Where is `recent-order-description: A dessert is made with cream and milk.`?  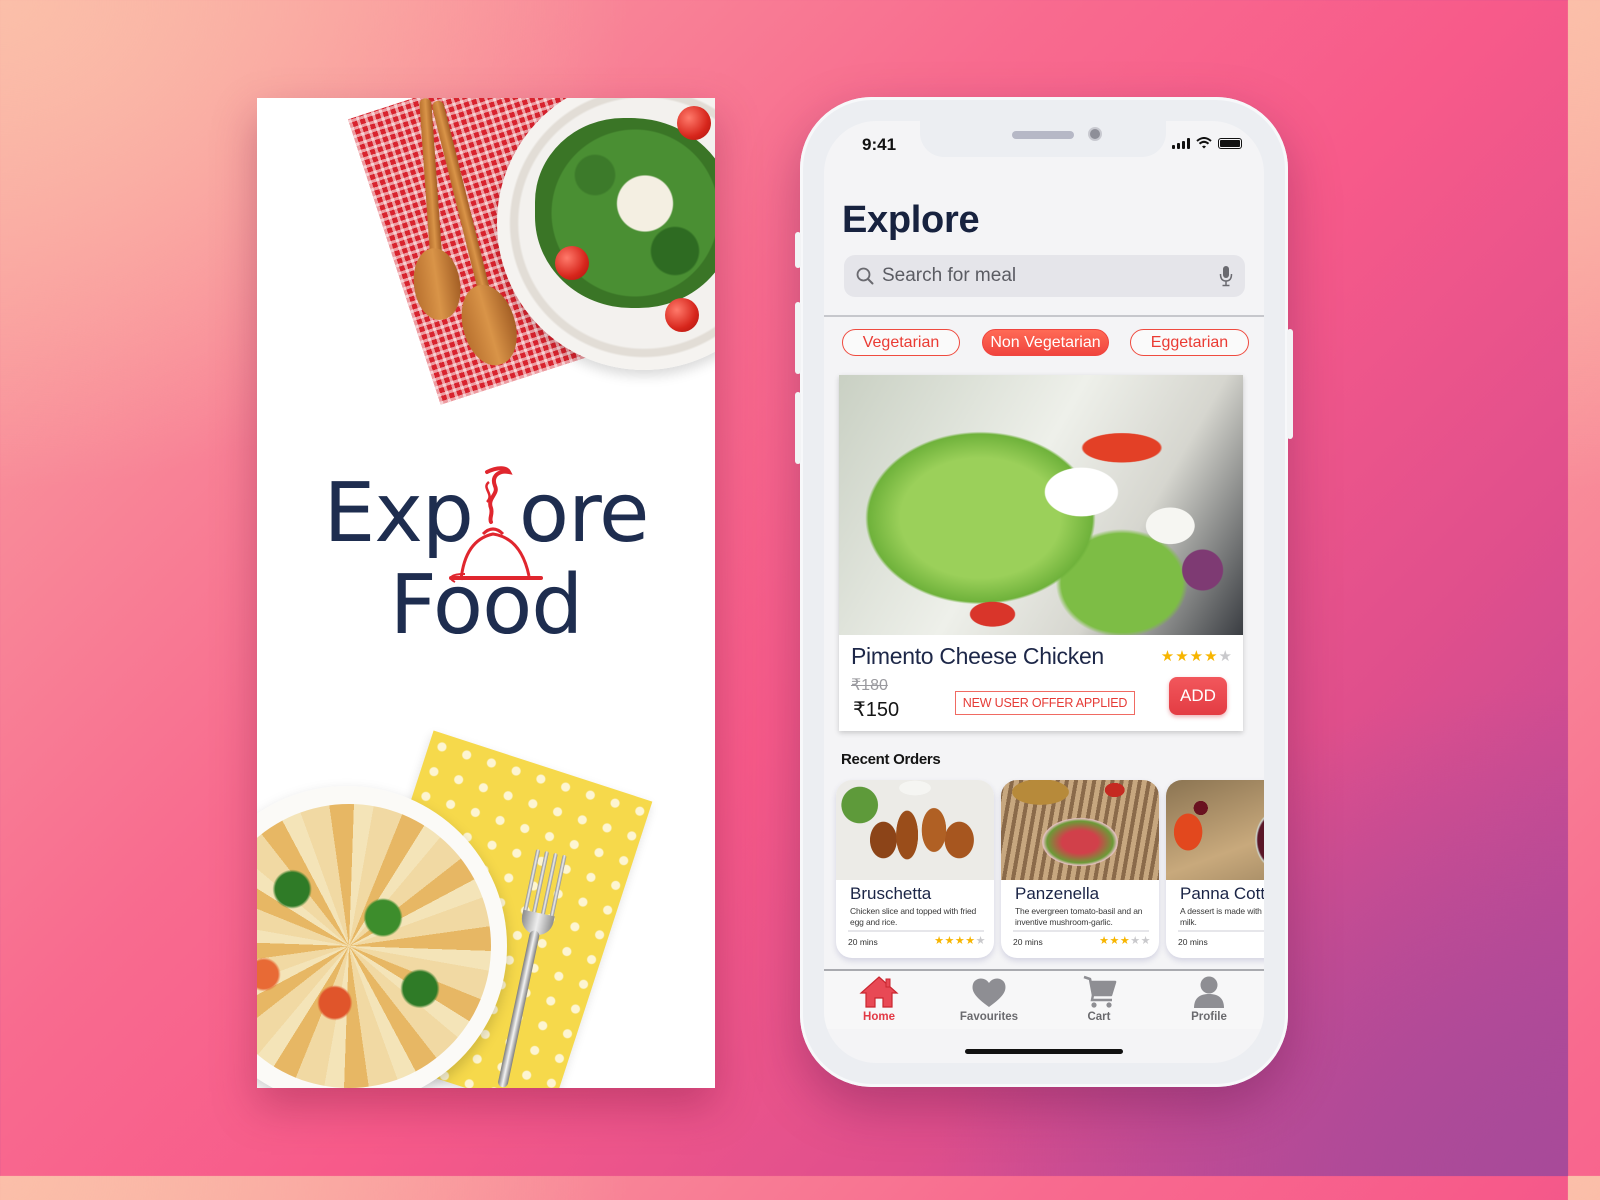 recent-order-description: A dessert is made with cream and milk. is located at coordinates (1222, 916).